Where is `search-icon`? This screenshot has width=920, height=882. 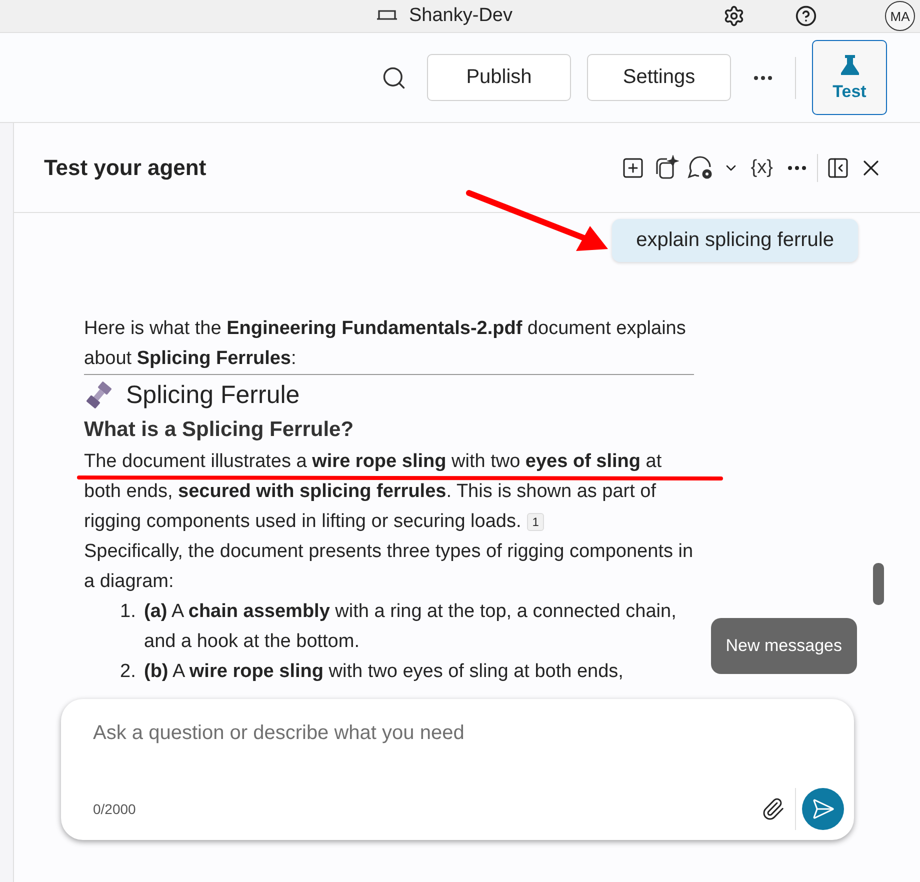 search-icon is located at coordinates (394, 77).